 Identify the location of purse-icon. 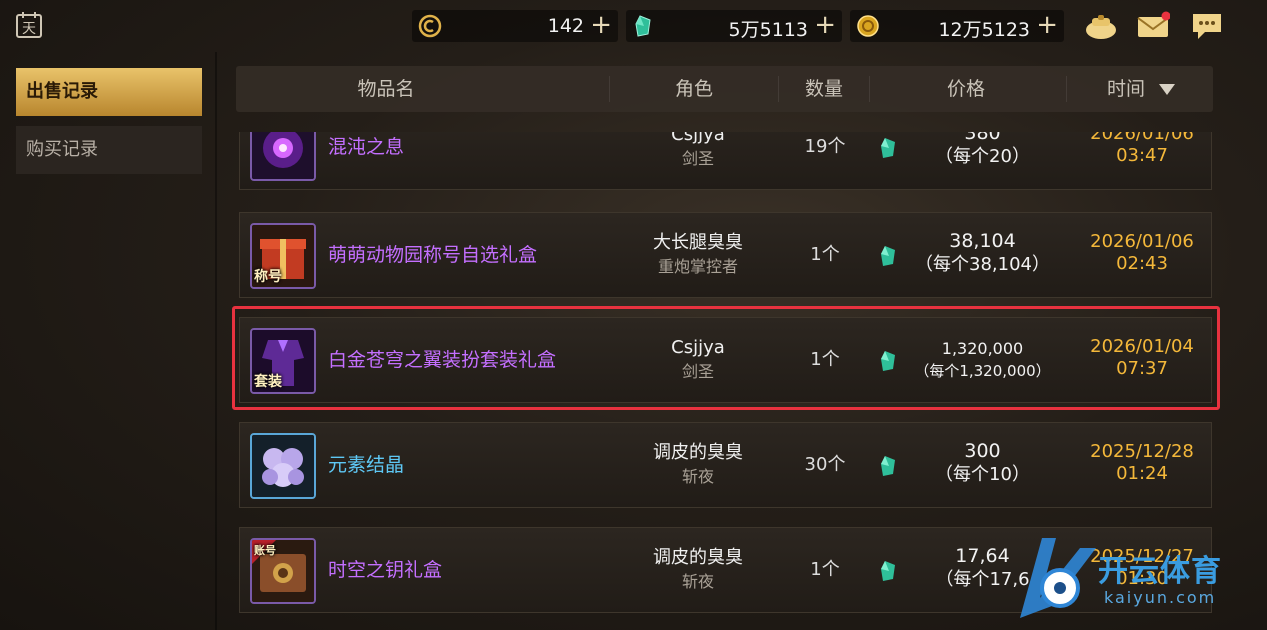
(1101, 26).